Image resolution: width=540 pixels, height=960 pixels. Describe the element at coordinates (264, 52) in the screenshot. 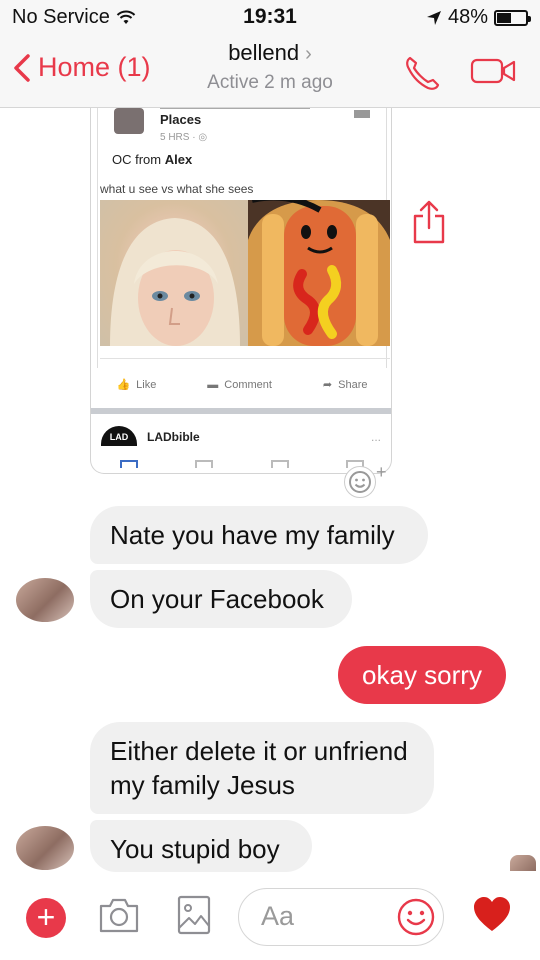

I see `contact-name: bellend` at that location.